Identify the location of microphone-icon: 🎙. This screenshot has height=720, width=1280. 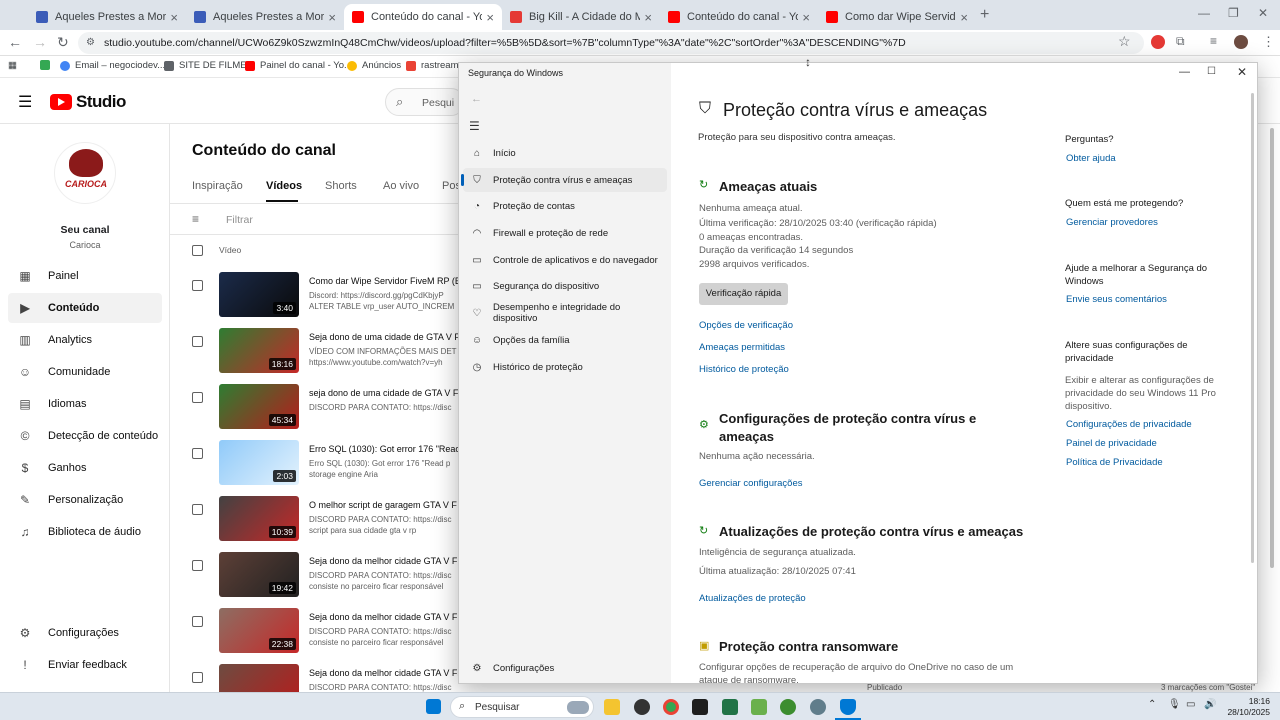
(1174, 704).